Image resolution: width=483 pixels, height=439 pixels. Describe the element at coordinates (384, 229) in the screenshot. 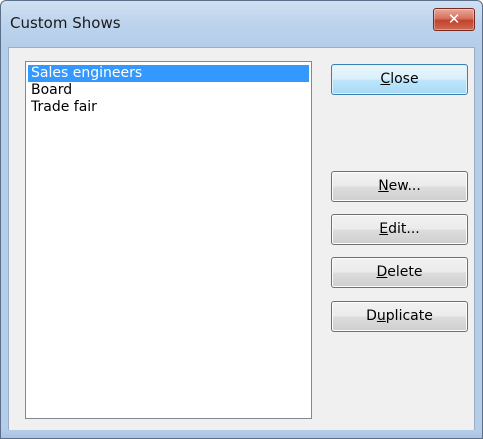

I see `edit-button-accelerator: E` at that location.